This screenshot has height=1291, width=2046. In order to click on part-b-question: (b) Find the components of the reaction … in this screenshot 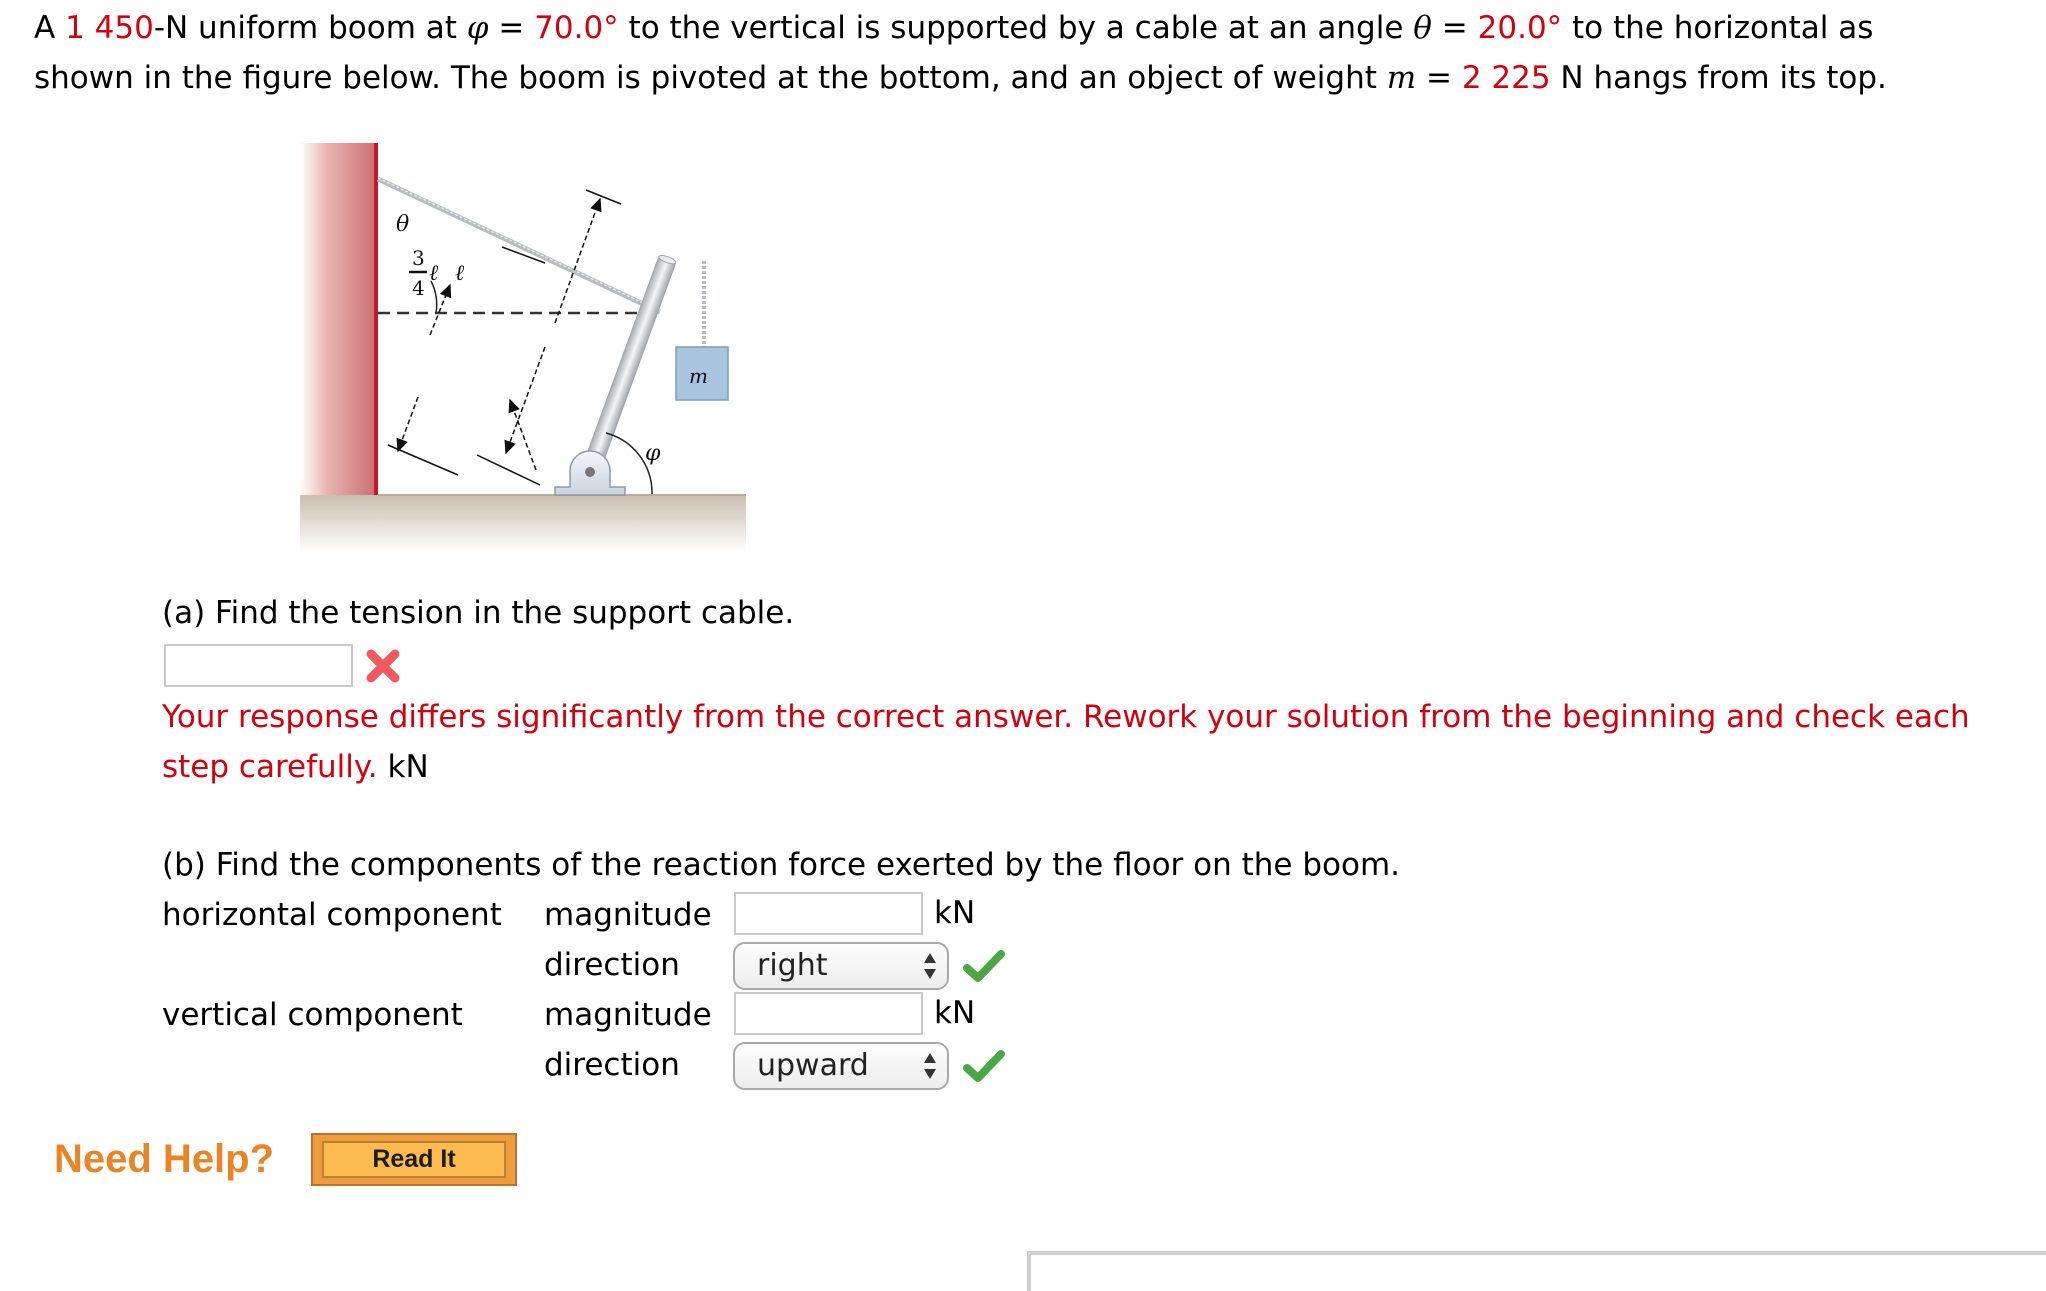, I will do `click(781, 865)`.